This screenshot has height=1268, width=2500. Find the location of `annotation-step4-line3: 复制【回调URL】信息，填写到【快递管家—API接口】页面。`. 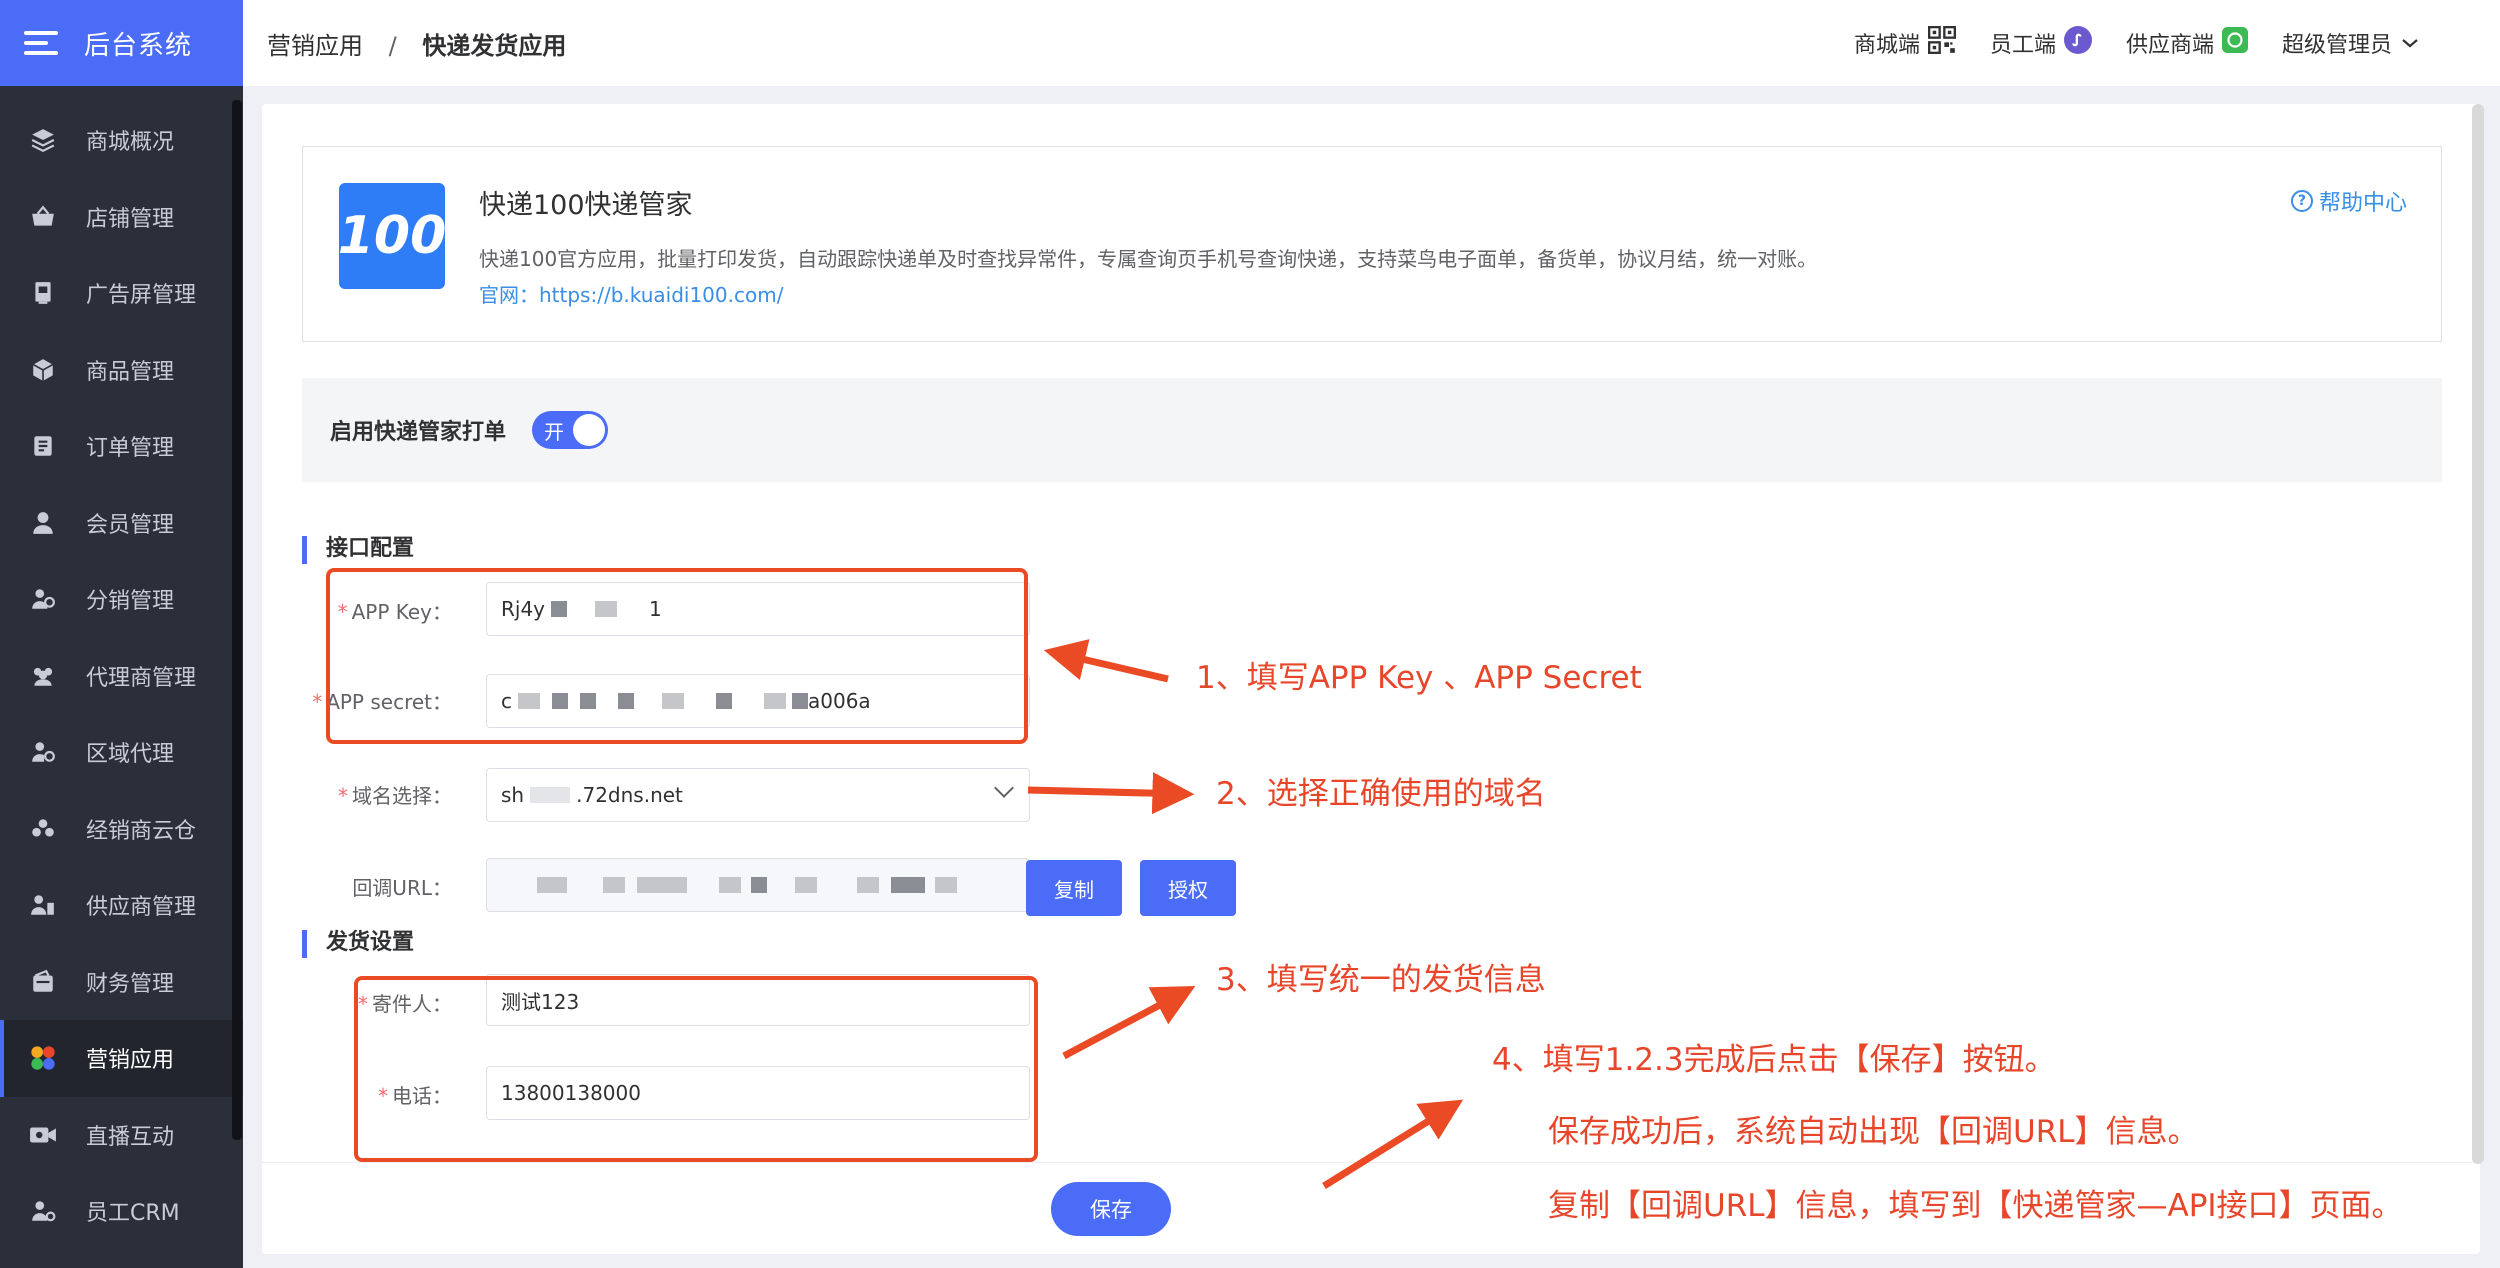

annotation-step4-line3: 复制【回调URL】信息，填写到【快递管家—API接口】页面。 is located at coordinates (1975, 1206).